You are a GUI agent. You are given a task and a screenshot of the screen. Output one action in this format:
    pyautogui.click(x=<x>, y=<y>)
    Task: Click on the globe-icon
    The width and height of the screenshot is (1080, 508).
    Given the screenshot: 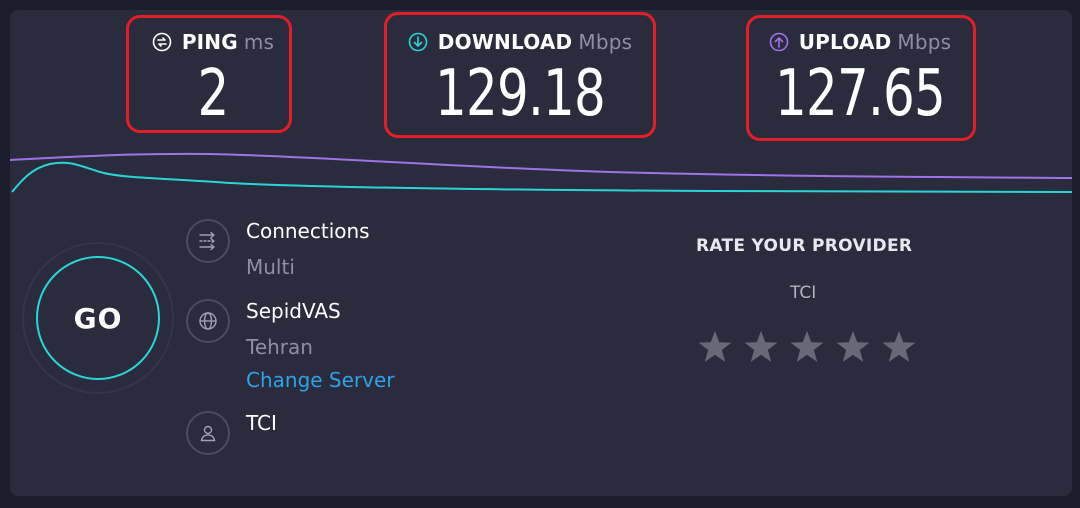 What is the action you would take?
    pyautogui.click(x=208, y=321)
    